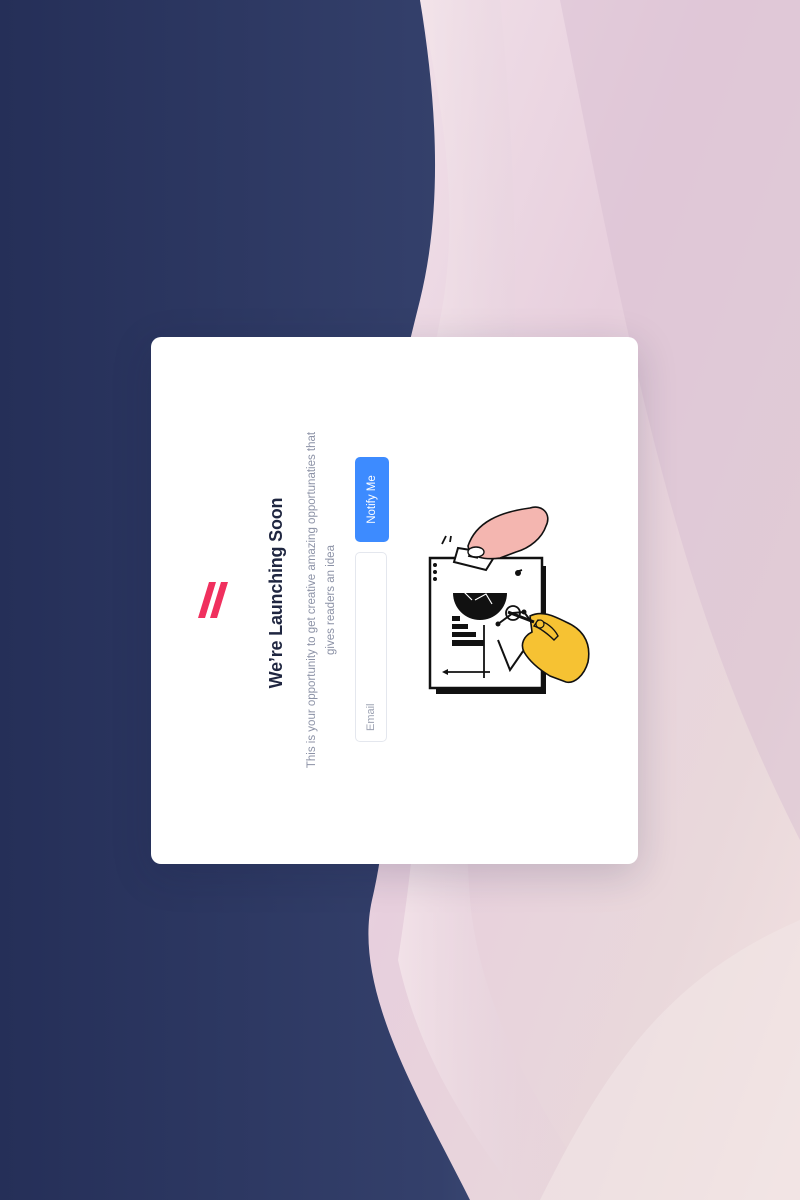 The width and height of the screenshot is (800, 1200). Describe the element at coordinates (372, 499) in the screenshot. I see `notify-me-button: Notify Me` at that location.